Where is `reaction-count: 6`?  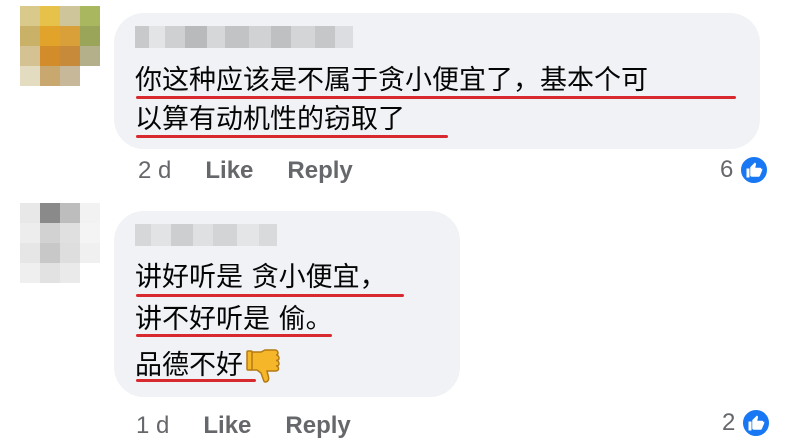
reaction-count: 6 is located at coordinates (727, 169).